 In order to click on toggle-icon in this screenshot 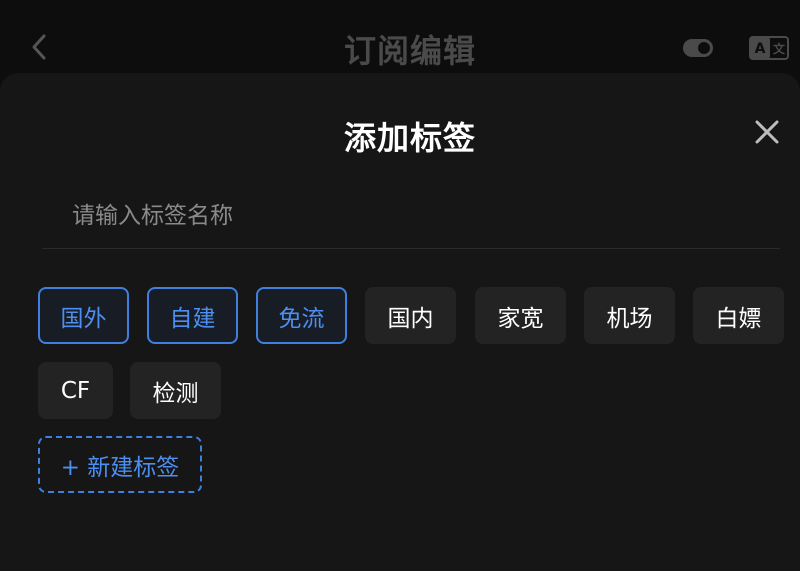, I will do `click(698, 48)`.